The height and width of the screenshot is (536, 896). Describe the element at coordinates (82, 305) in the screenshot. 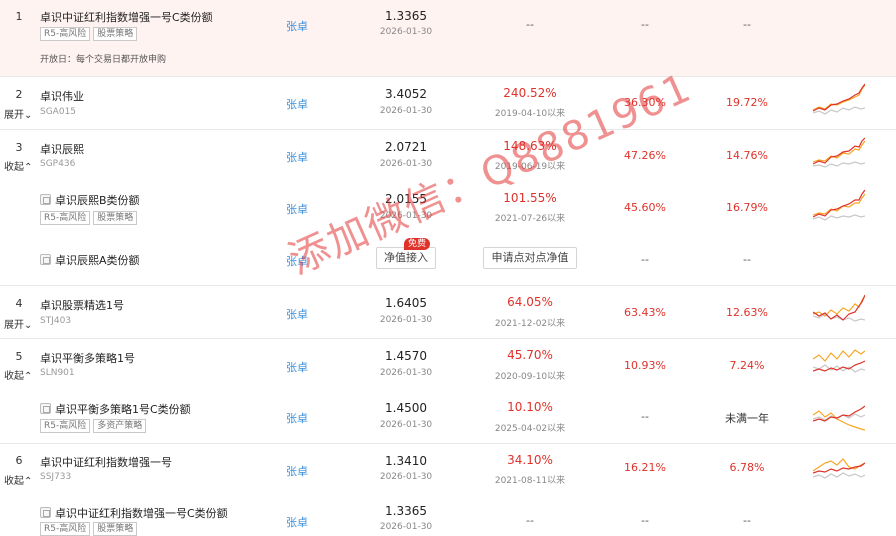

I see `fund-name-link: 卓识股票精选1号` at that location.